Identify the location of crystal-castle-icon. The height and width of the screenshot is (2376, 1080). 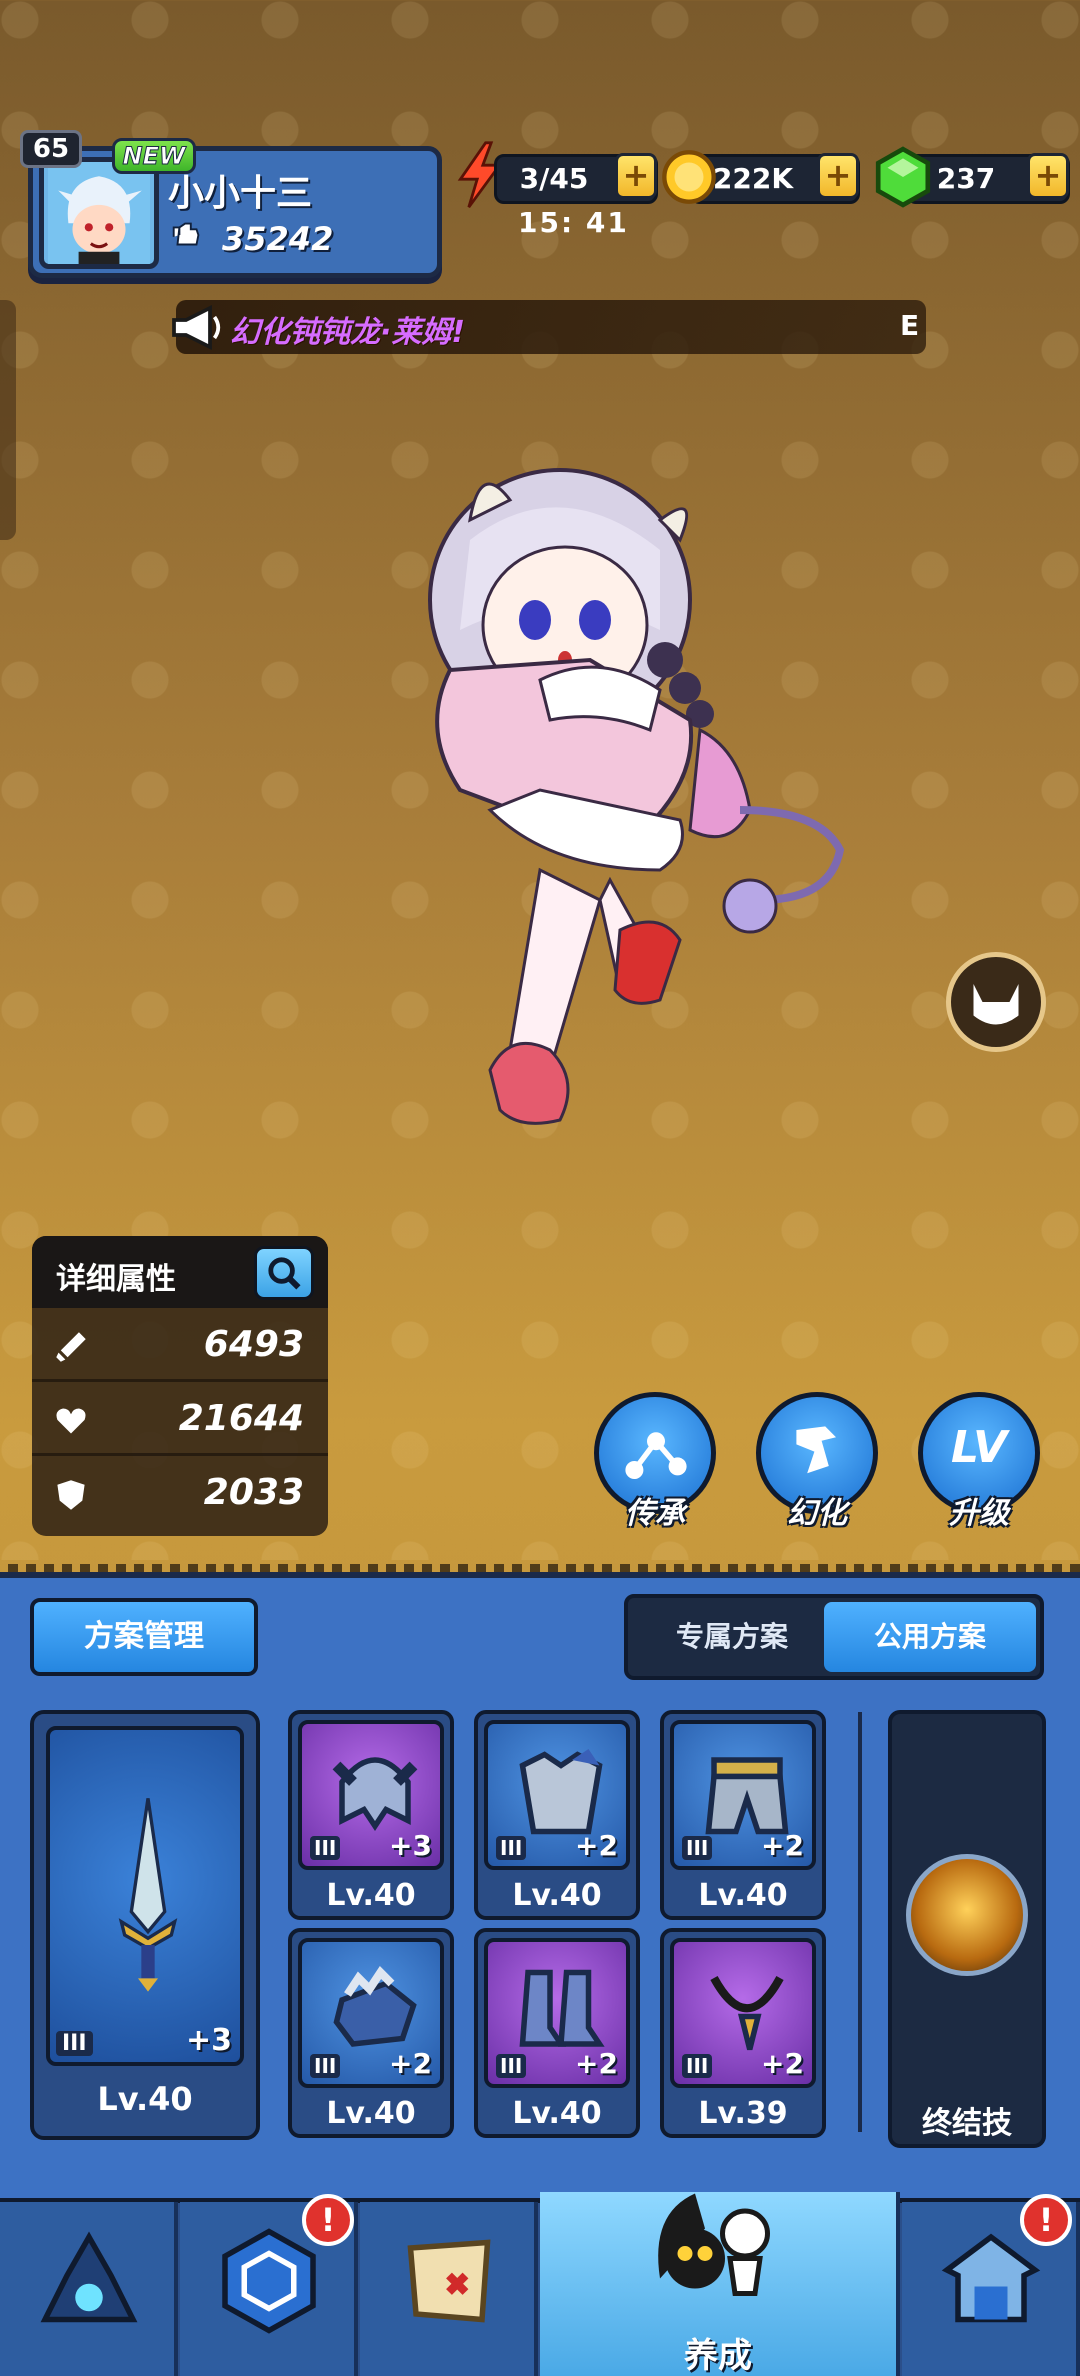
(89, 2277).